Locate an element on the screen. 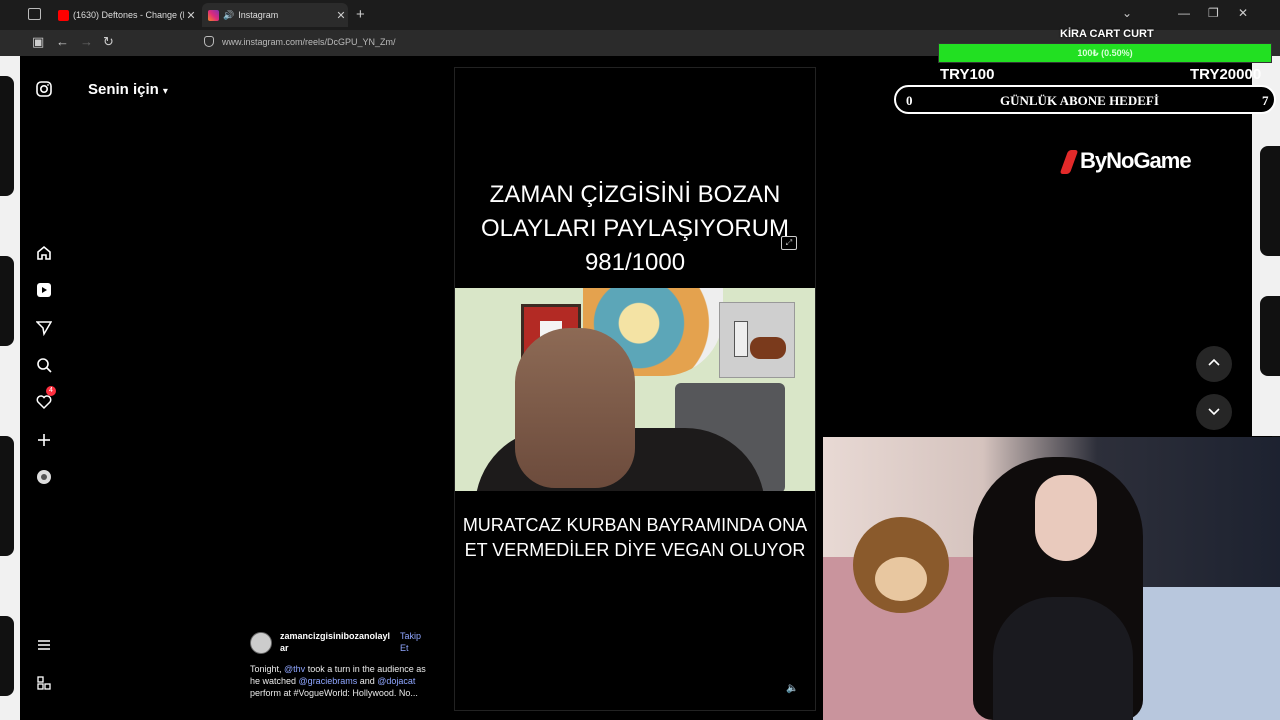 The image size is (1280, 720). new-tab-button: + is located at coordinates (360, 14).